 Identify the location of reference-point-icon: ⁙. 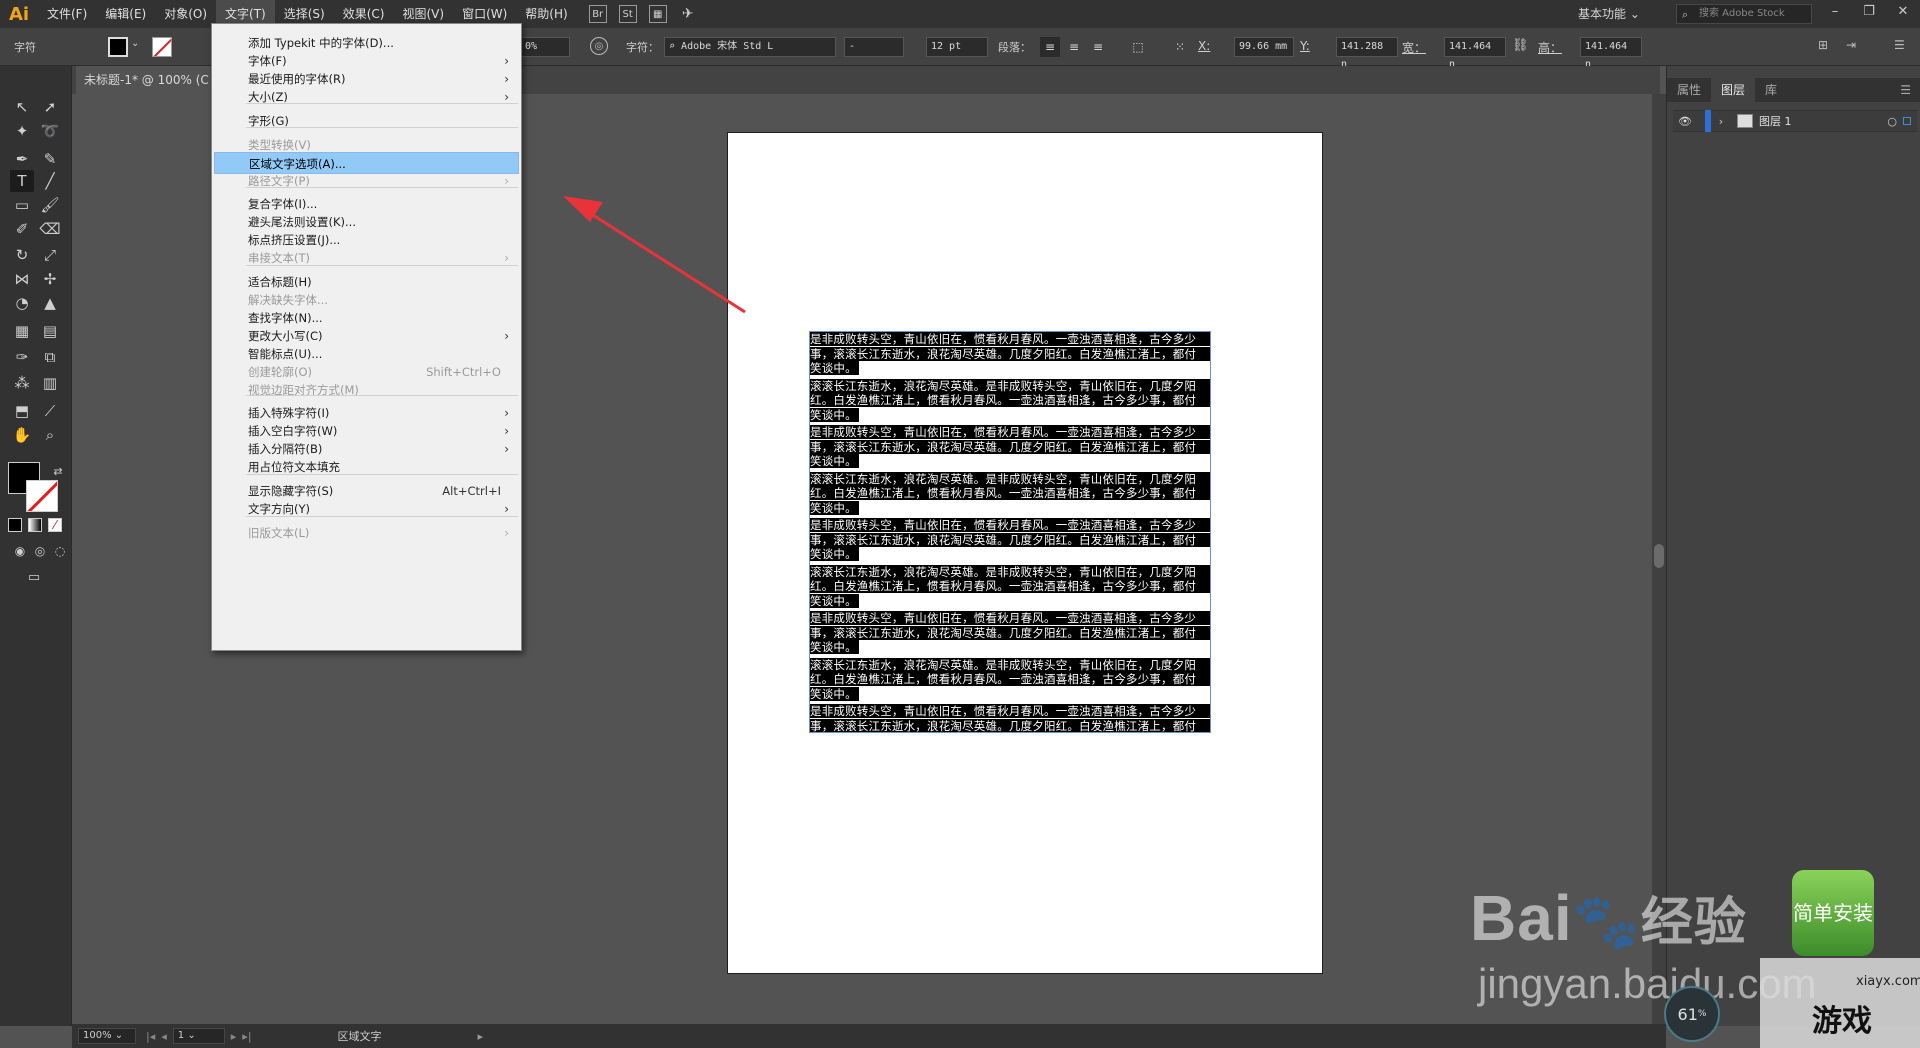
(1180, 47).